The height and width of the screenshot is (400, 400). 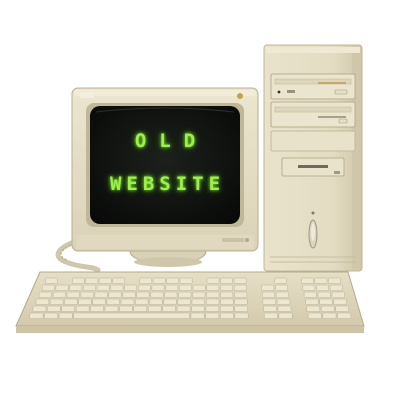 What do you see at coordinates (313, 167) in the screenshot?
I see `floppy-drive` at bounding box center [313, 167].